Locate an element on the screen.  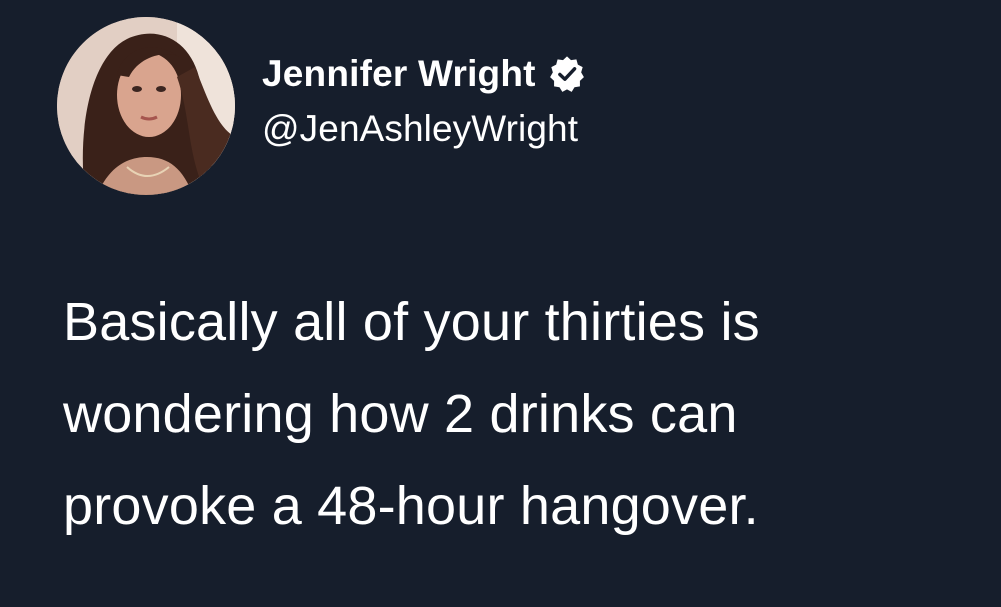
verified-badge-icon is located at coordinates (567, 74).